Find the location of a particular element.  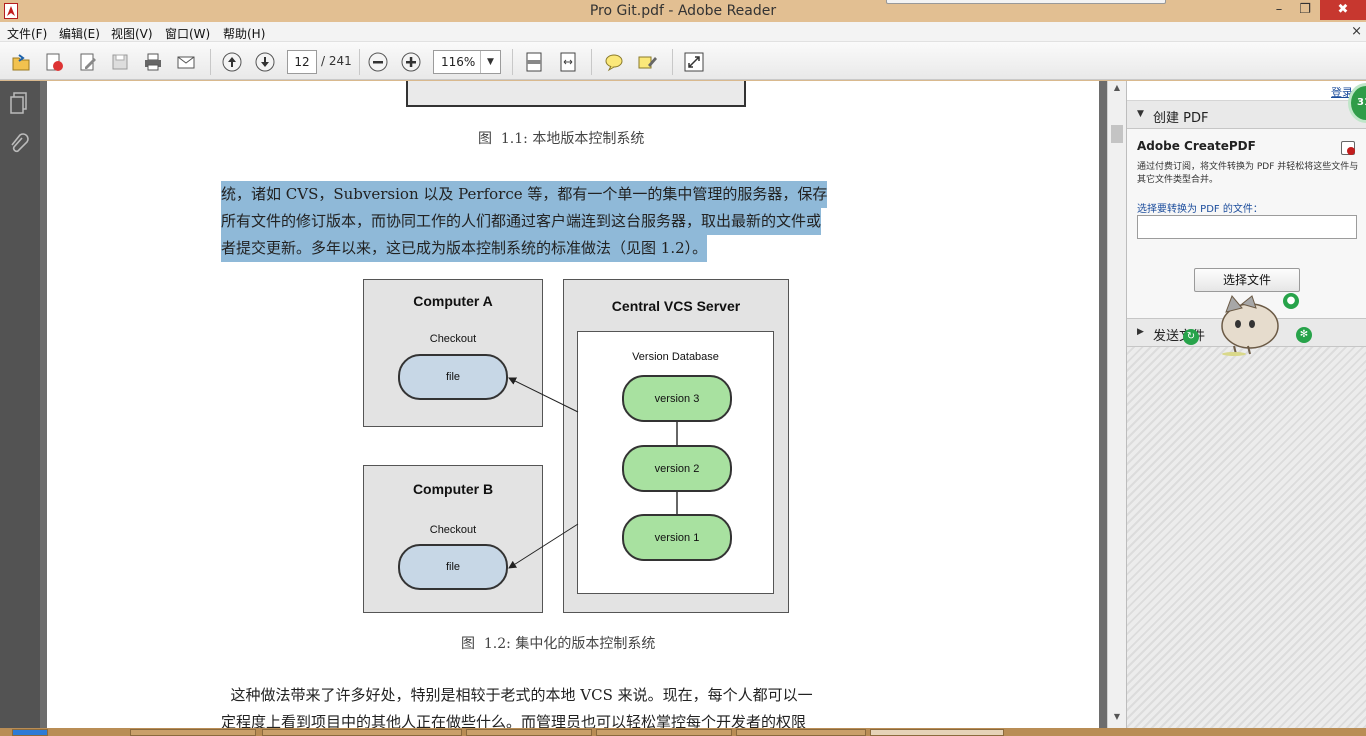

taskbar-item-active is located at coordinates (937, 732).